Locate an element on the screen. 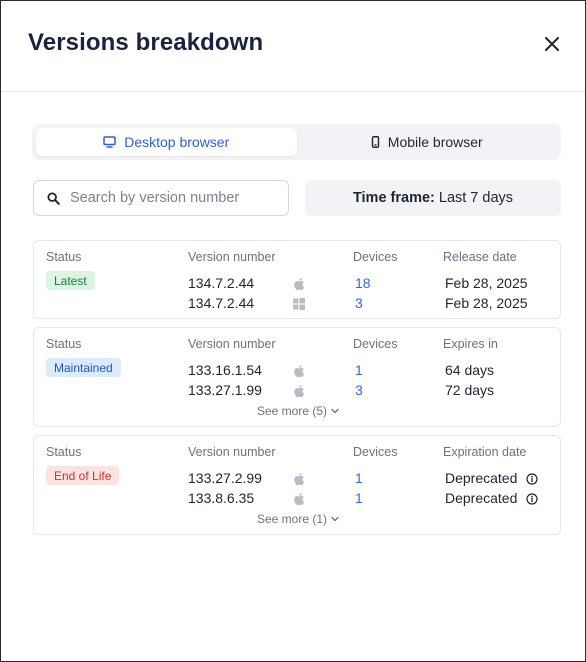 The image size is (586, 662). search-input is located at coordinates (170, 198).